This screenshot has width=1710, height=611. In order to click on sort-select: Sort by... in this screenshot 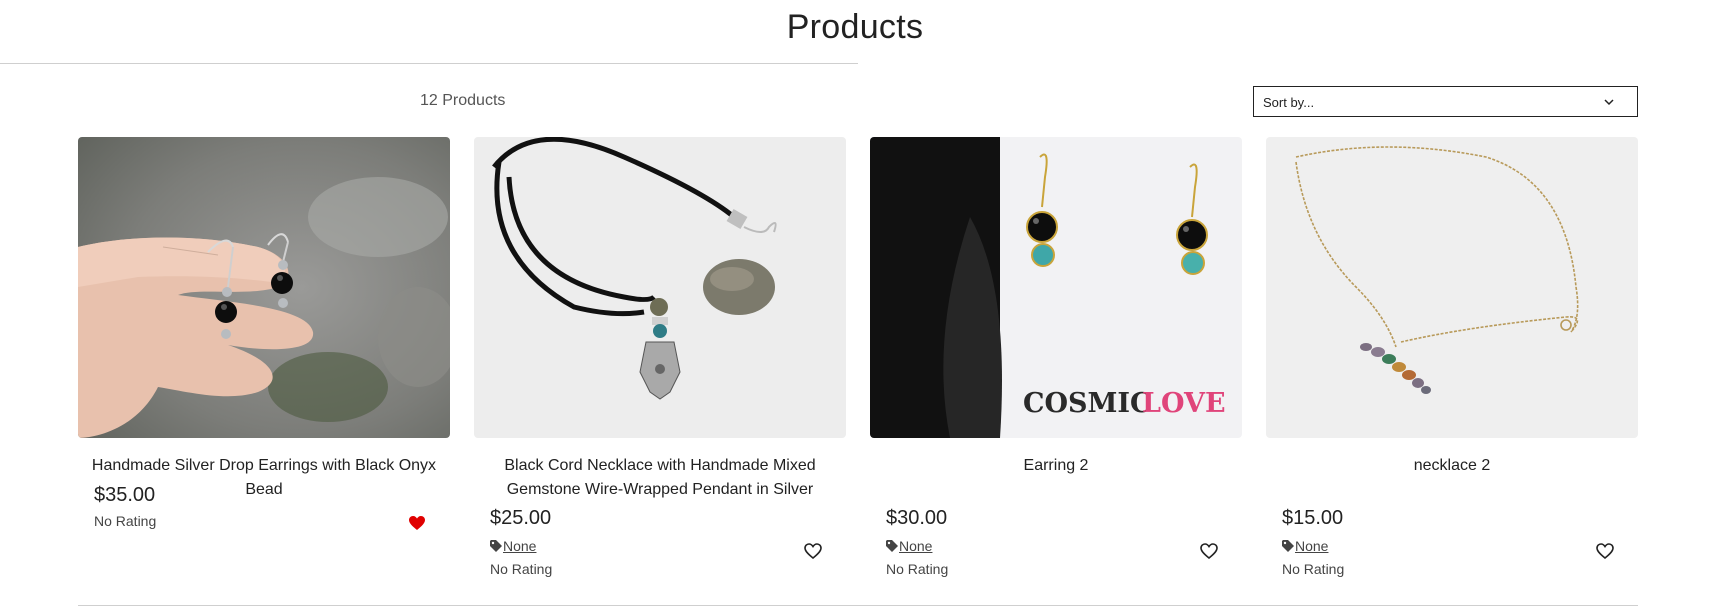, I will do `click(1445, 101)`.